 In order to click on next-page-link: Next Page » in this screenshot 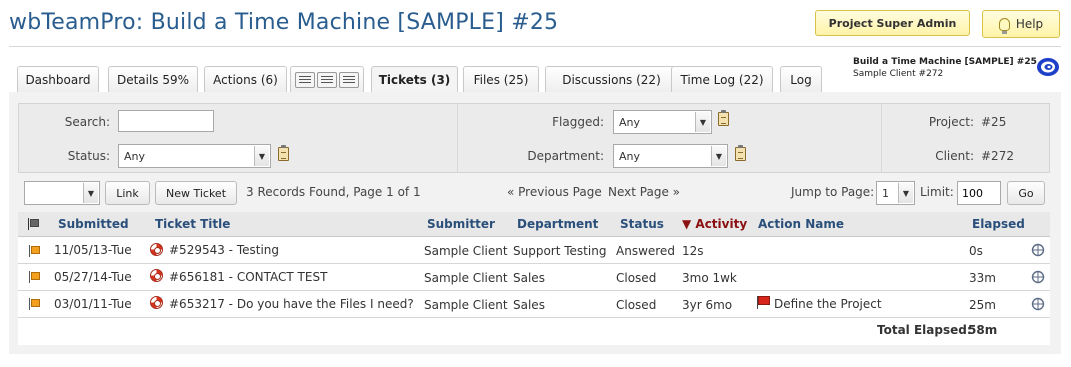, I will do `click(644, 192)`.